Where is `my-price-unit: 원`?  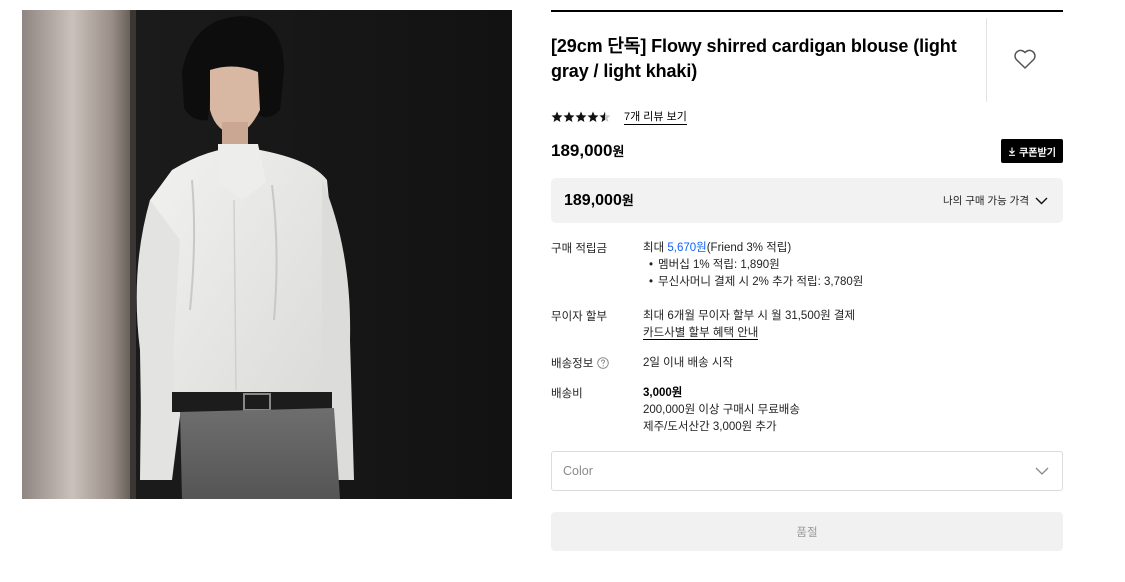 my-price-unit: 원 is located at coordinates (627, 200).